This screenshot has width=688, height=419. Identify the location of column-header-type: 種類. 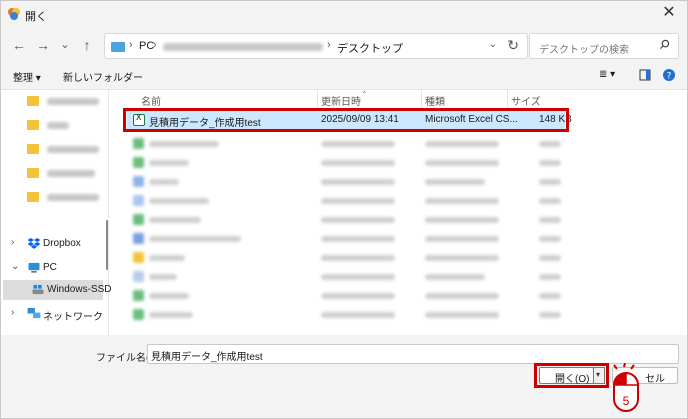
(435, 100).